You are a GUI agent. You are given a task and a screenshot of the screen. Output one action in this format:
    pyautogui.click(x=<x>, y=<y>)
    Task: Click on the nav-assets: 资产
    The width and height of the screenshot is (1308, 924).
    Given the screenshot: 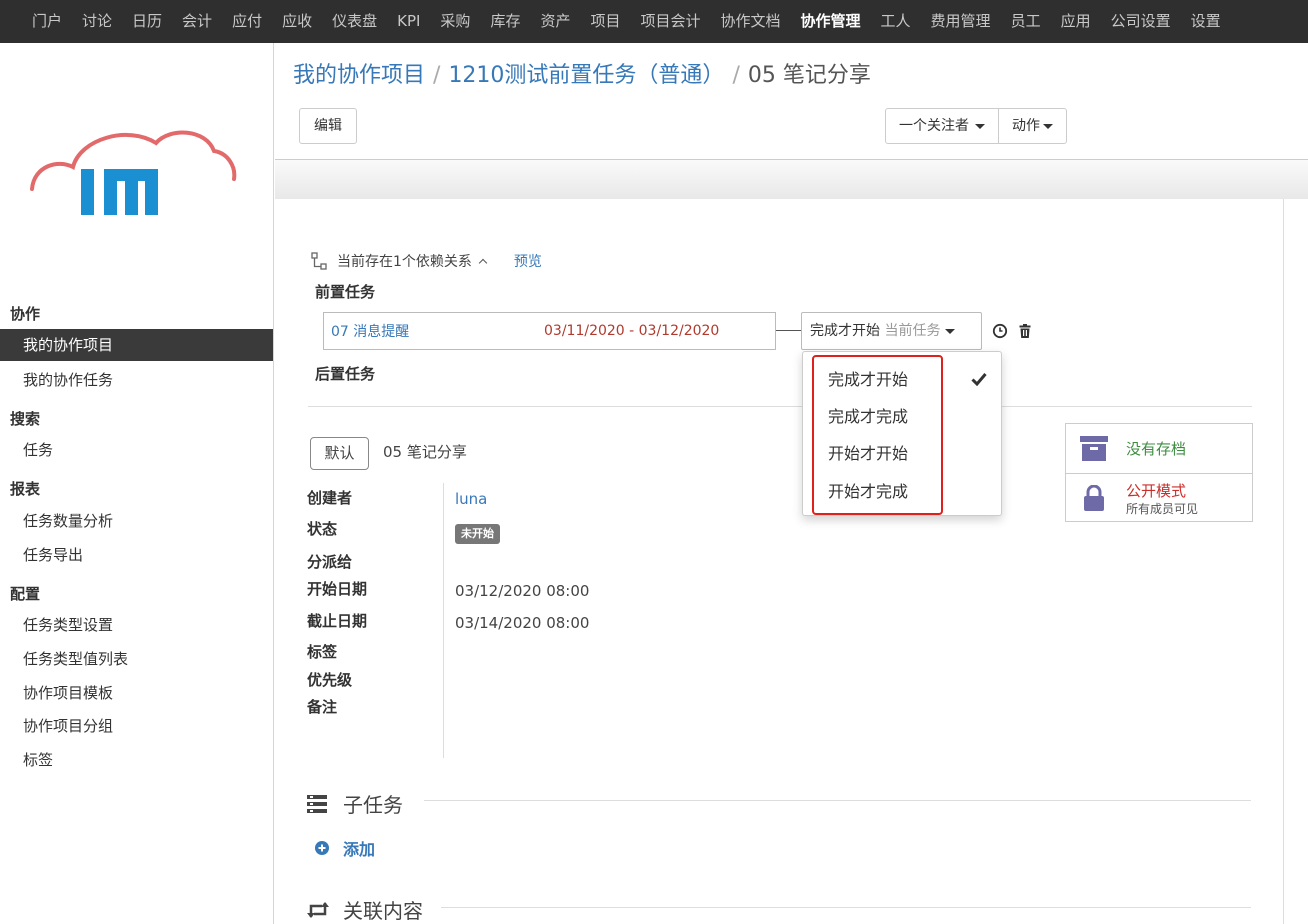 What is the action you would take?
    pyautogui.click(x=555, y=21)
    